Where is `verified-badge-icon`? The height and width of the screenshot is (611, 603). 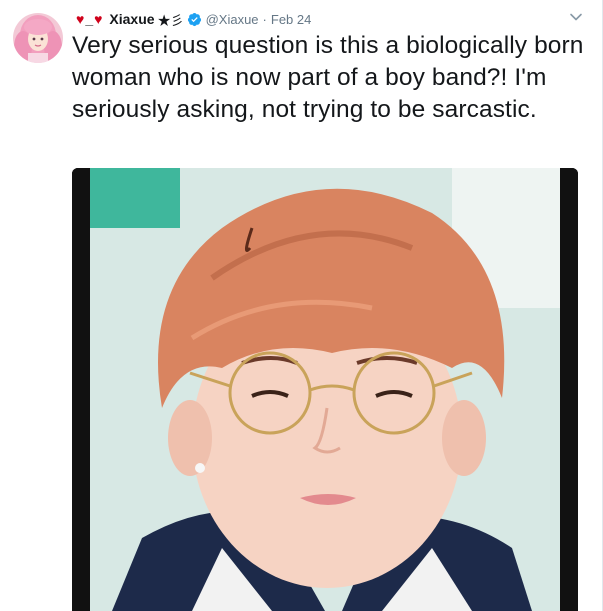
verified-badge-icon is located at coordinates (194, 19).